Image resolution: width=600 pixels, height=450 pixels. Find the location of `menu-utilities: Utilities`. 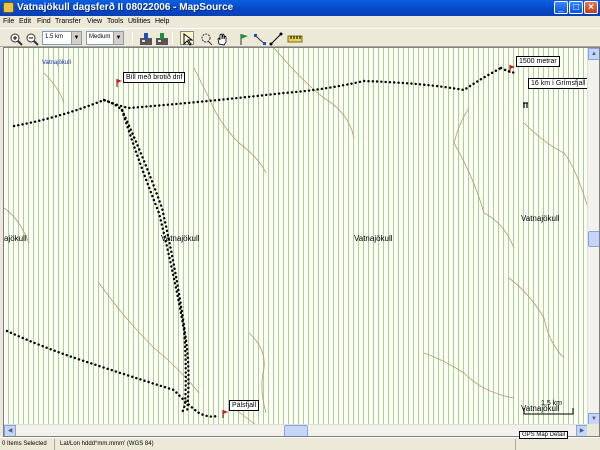

menu-utilities: Utilities is located at coordinates (139, 21).